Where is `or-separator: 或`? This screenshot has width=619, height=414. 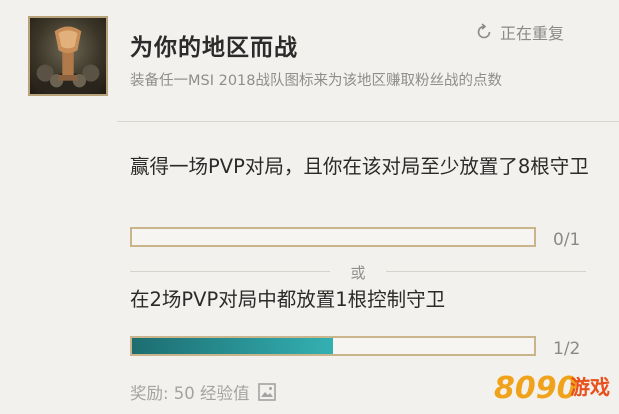
or-separator: 或 is located at coordinates (358, 272).